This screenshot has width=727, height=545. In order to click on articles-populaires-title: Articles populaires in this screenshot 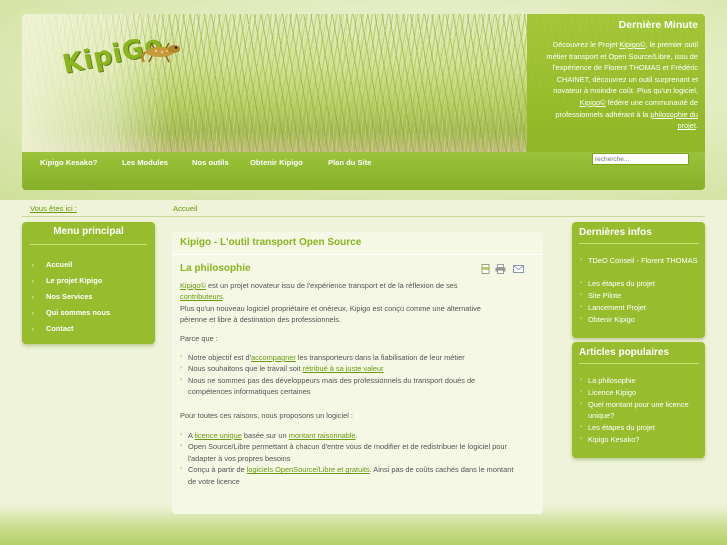, I will do `click(624, 352)`.